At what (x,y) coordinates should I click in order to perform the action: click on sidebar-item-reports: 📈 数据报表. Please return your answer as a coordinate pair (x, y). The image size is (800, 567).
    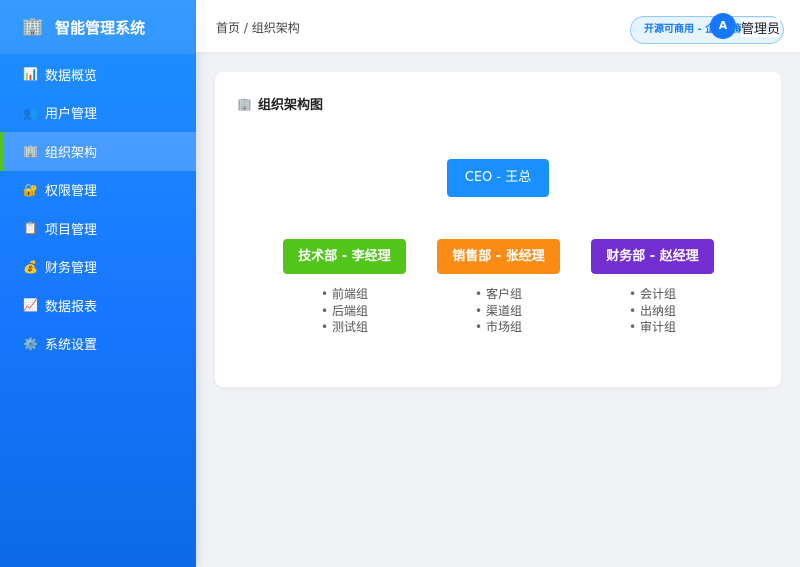
    Looking at the image, I should click on (98, 305).